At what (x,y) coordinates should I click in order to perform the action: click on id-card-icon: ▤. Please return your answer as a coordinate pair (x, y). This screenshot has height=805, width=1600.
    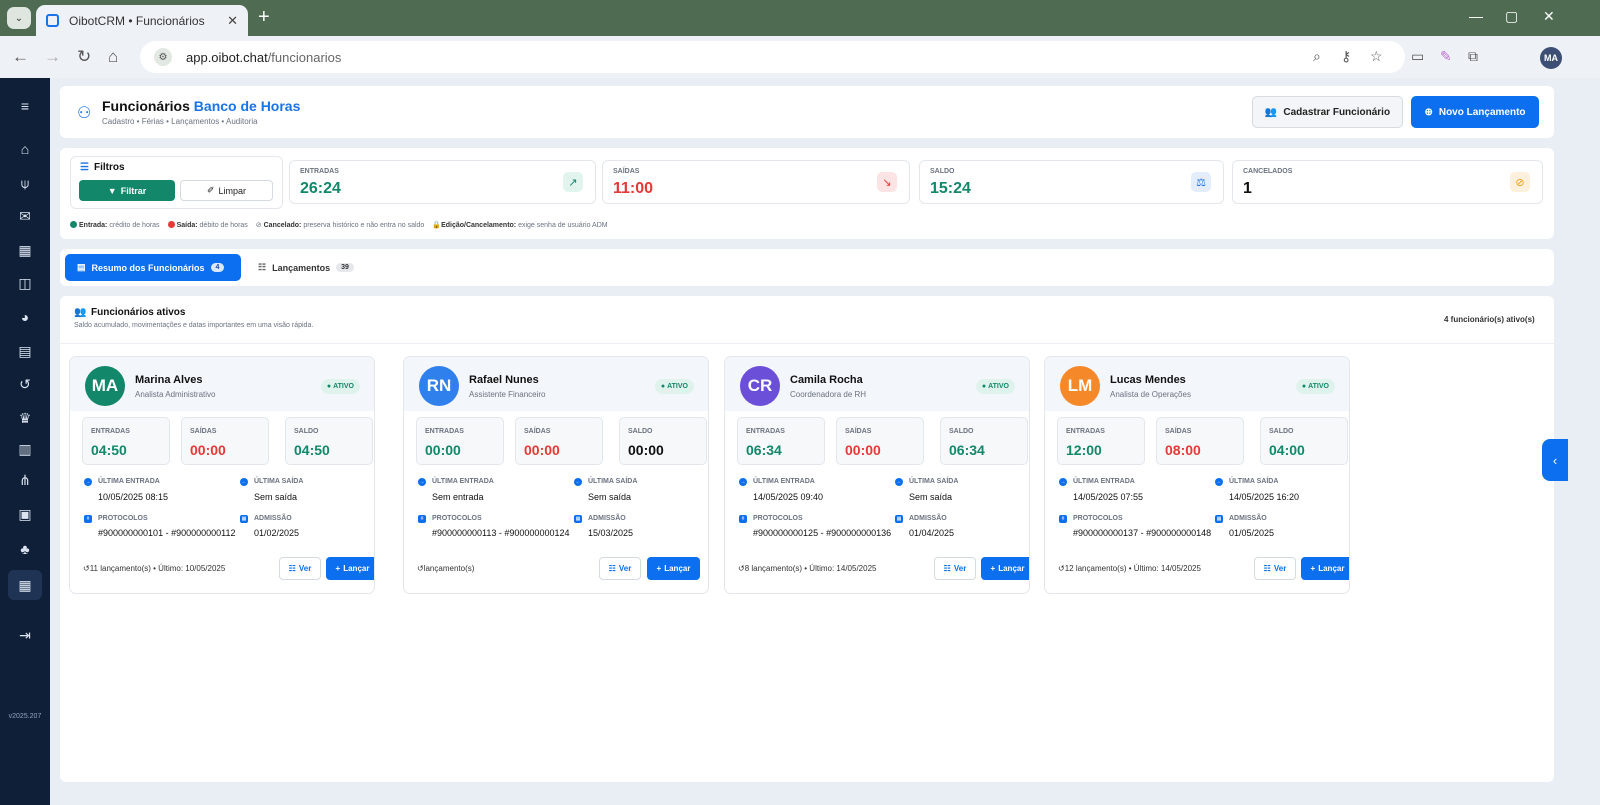
    Looking at the image, I should click on (25, 351).